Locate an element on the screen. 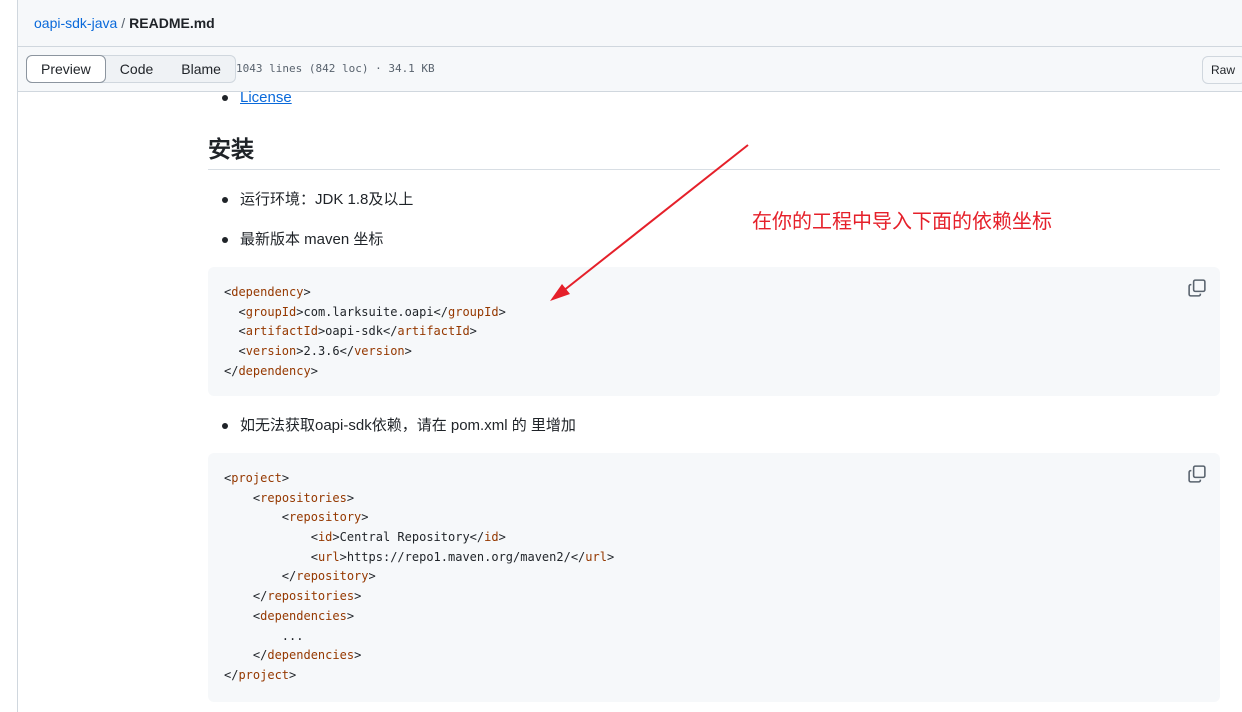 Image resolution: width=1242 pixels, height=712 pixels. list-item: License is located at coordinates (257, 98).